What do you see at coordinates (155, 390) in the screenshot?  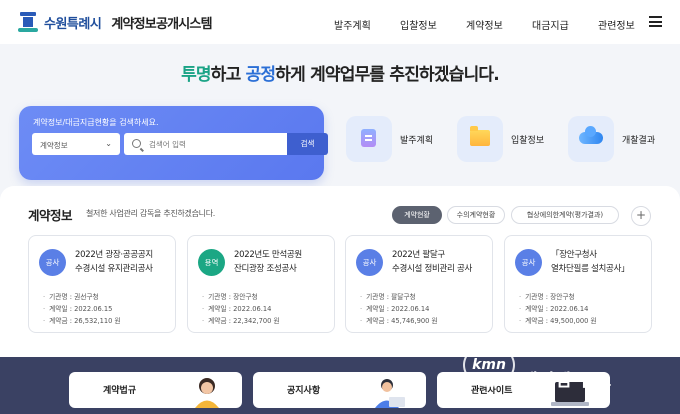 I see `bottom-link-contract-law: 계약법규` at bounding box center [155, 390].